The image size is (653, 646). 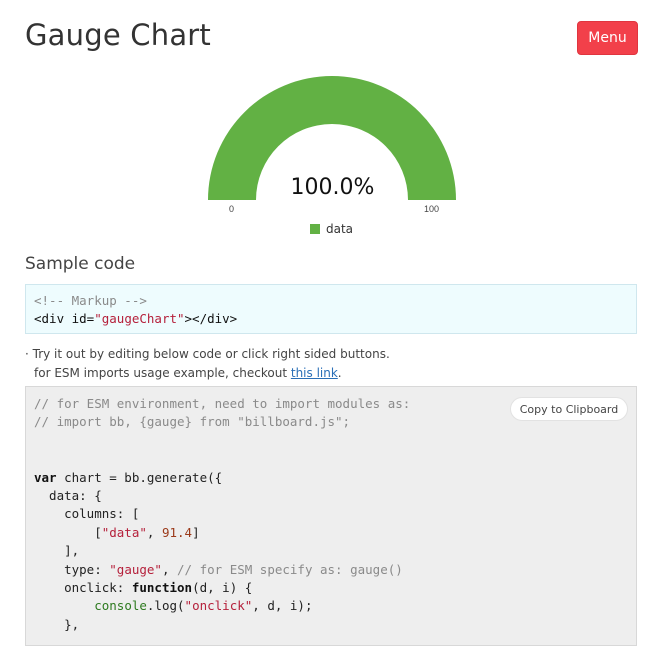 I want to click on esm-link: this link, so click(x=314, y=373).